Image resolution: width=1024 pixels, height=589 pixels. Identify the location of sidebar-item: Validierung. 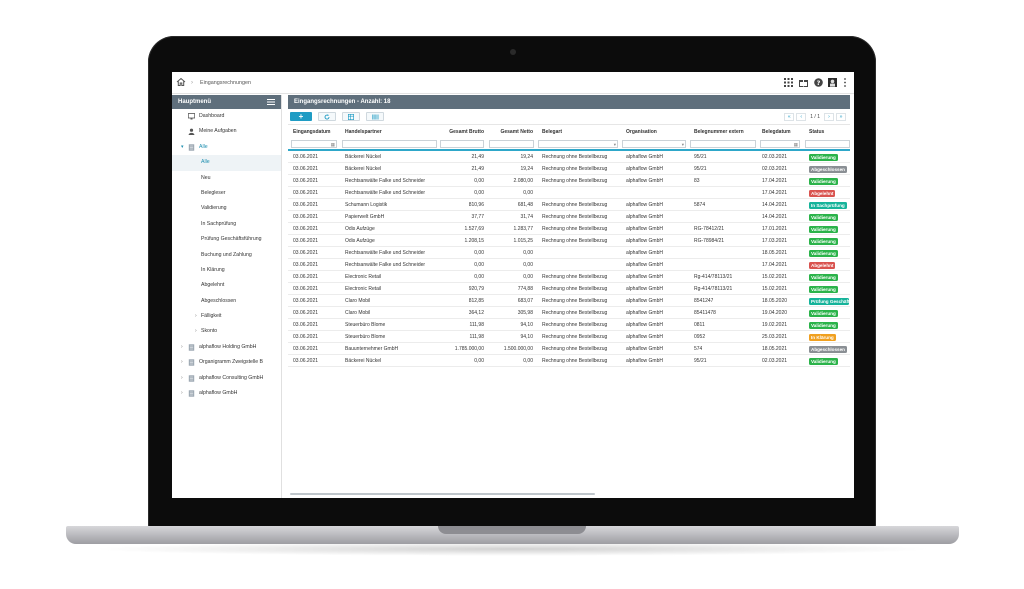
(226, 208).